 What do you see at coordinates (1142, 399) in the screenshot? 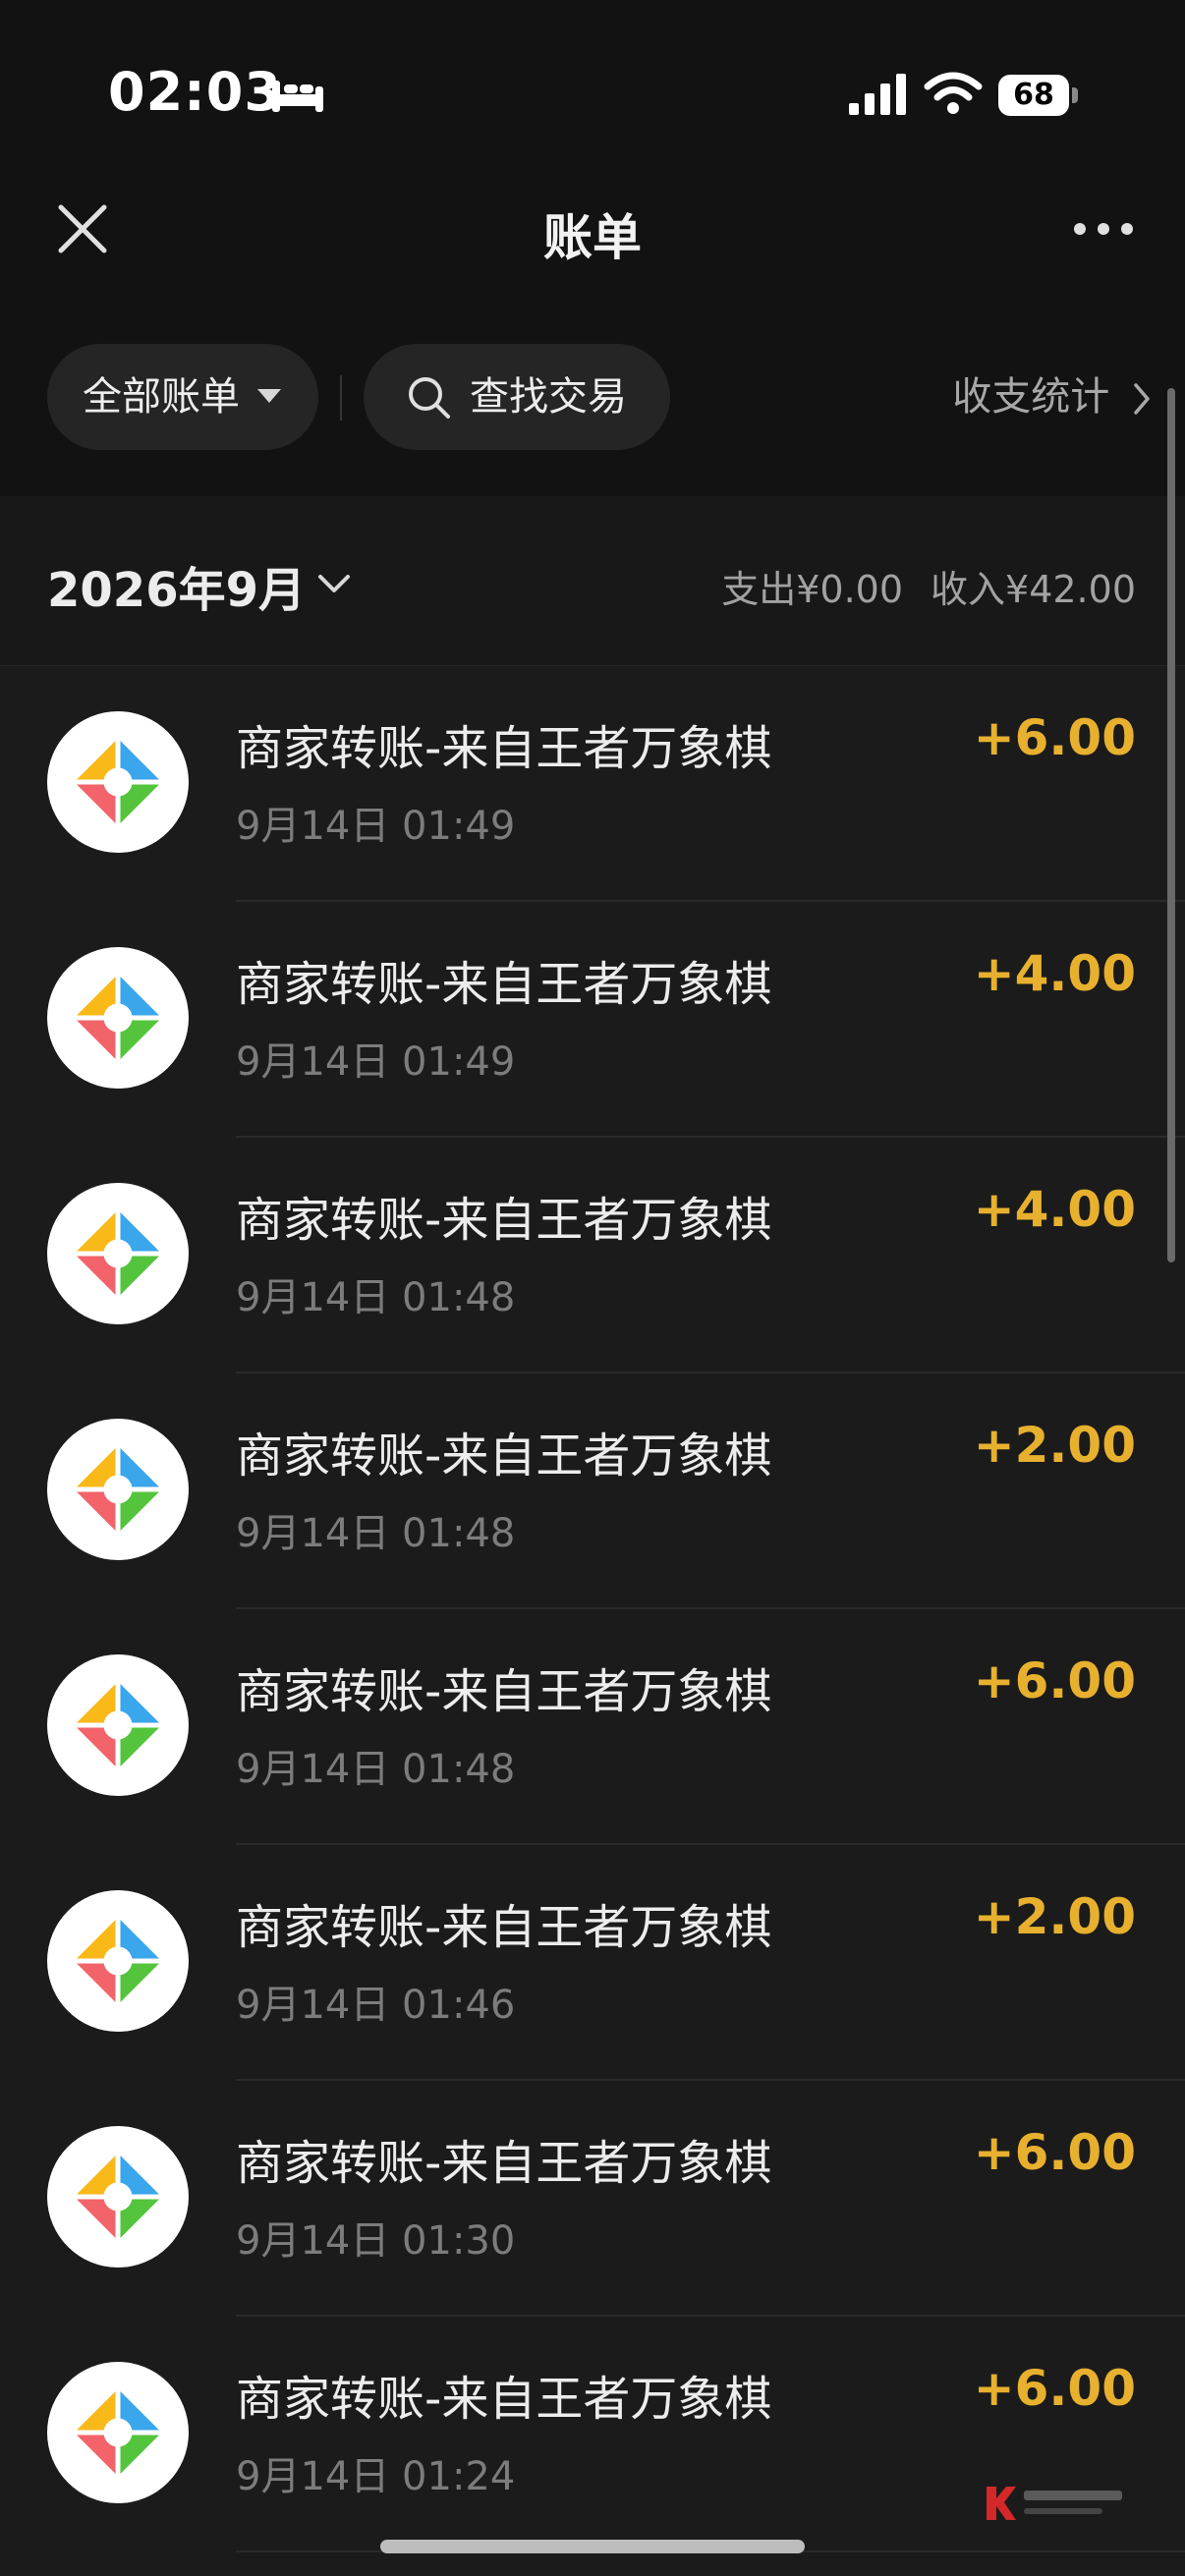
I see `chevron-right-icon` at bounding box center [1142, 399].